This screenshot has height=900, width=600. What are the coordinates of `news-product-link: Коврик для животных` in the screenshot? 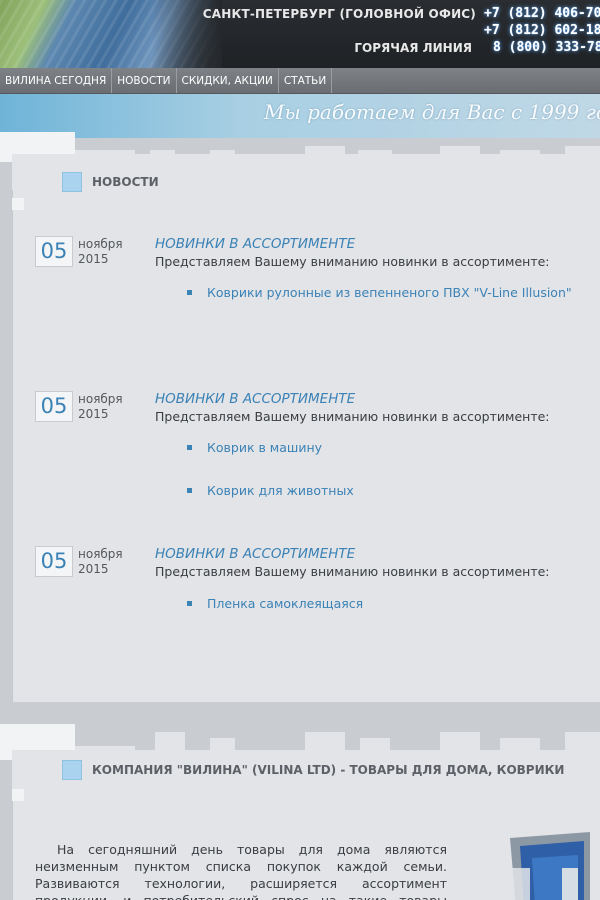 It's located at (280, 490).